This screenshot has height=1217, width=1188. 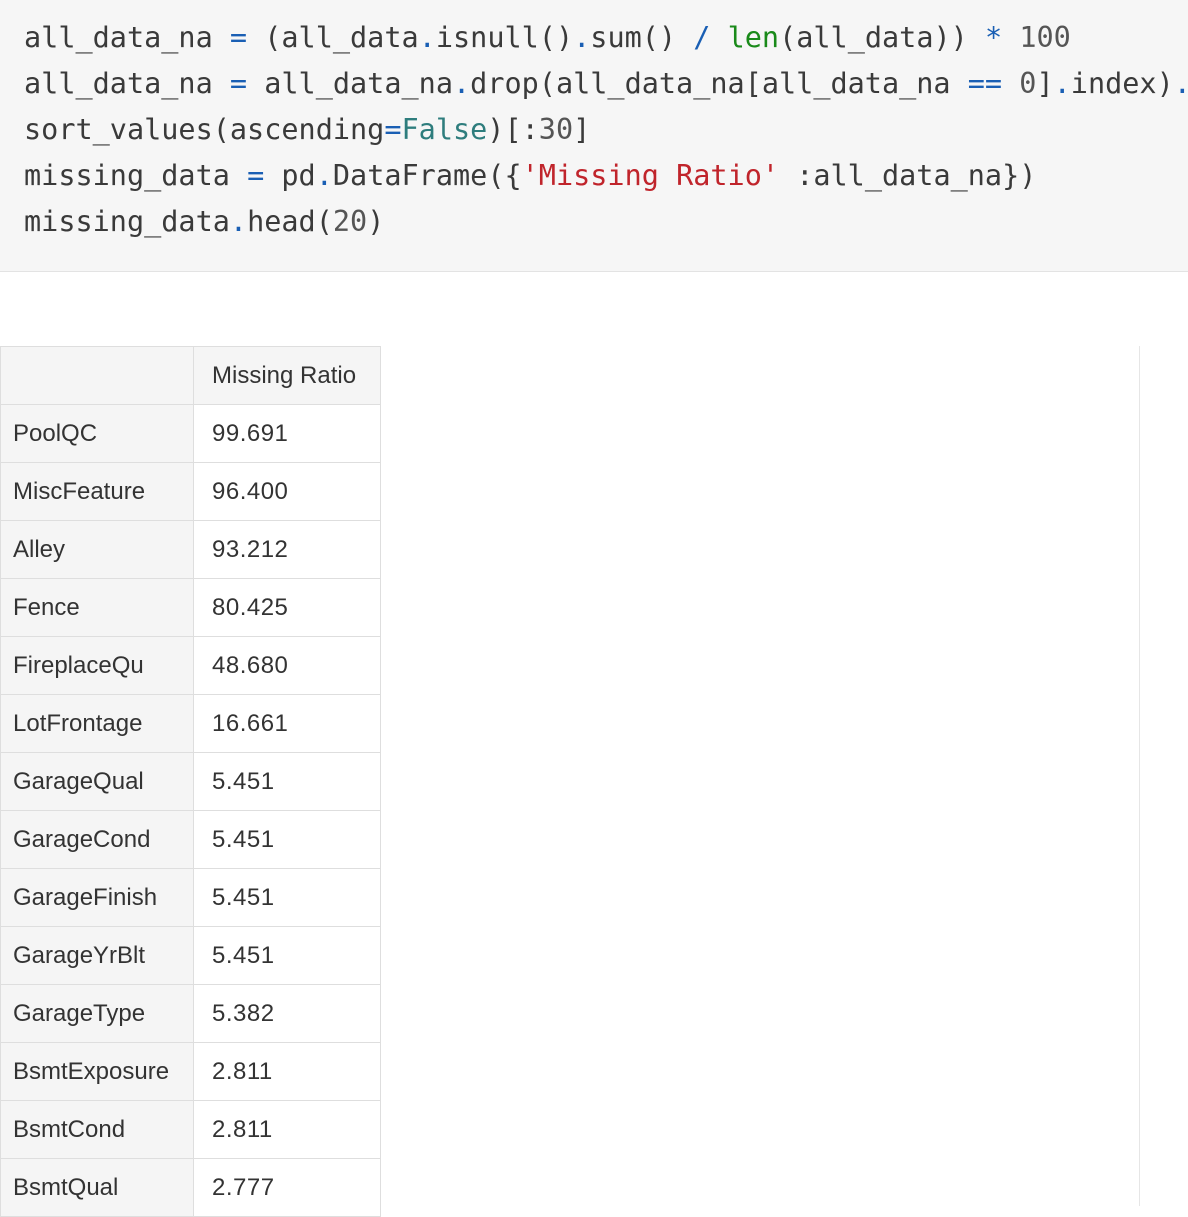 I want to click on row-index-label: LotFrontage, so click(x=97, y=723).